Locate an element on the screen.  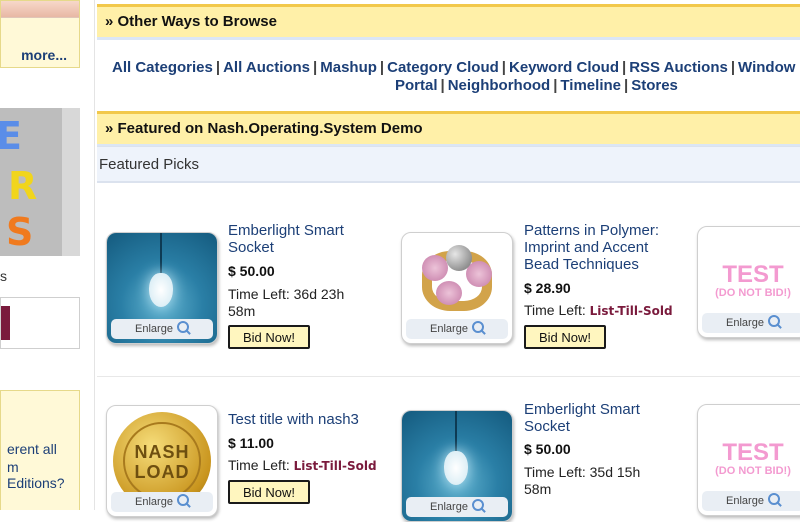
listing-price: $ 11.00 is located at coordinates (251, 443).